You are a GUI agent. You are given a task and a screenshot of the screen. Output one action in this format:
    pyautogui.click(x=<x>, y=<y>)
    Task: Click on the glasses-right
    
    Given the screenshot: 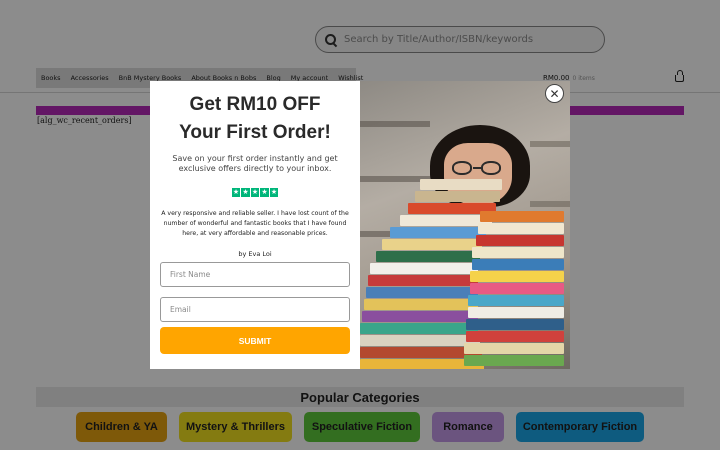 What is the action you would take?
    pyautogui.click(x=491, y=168)
    